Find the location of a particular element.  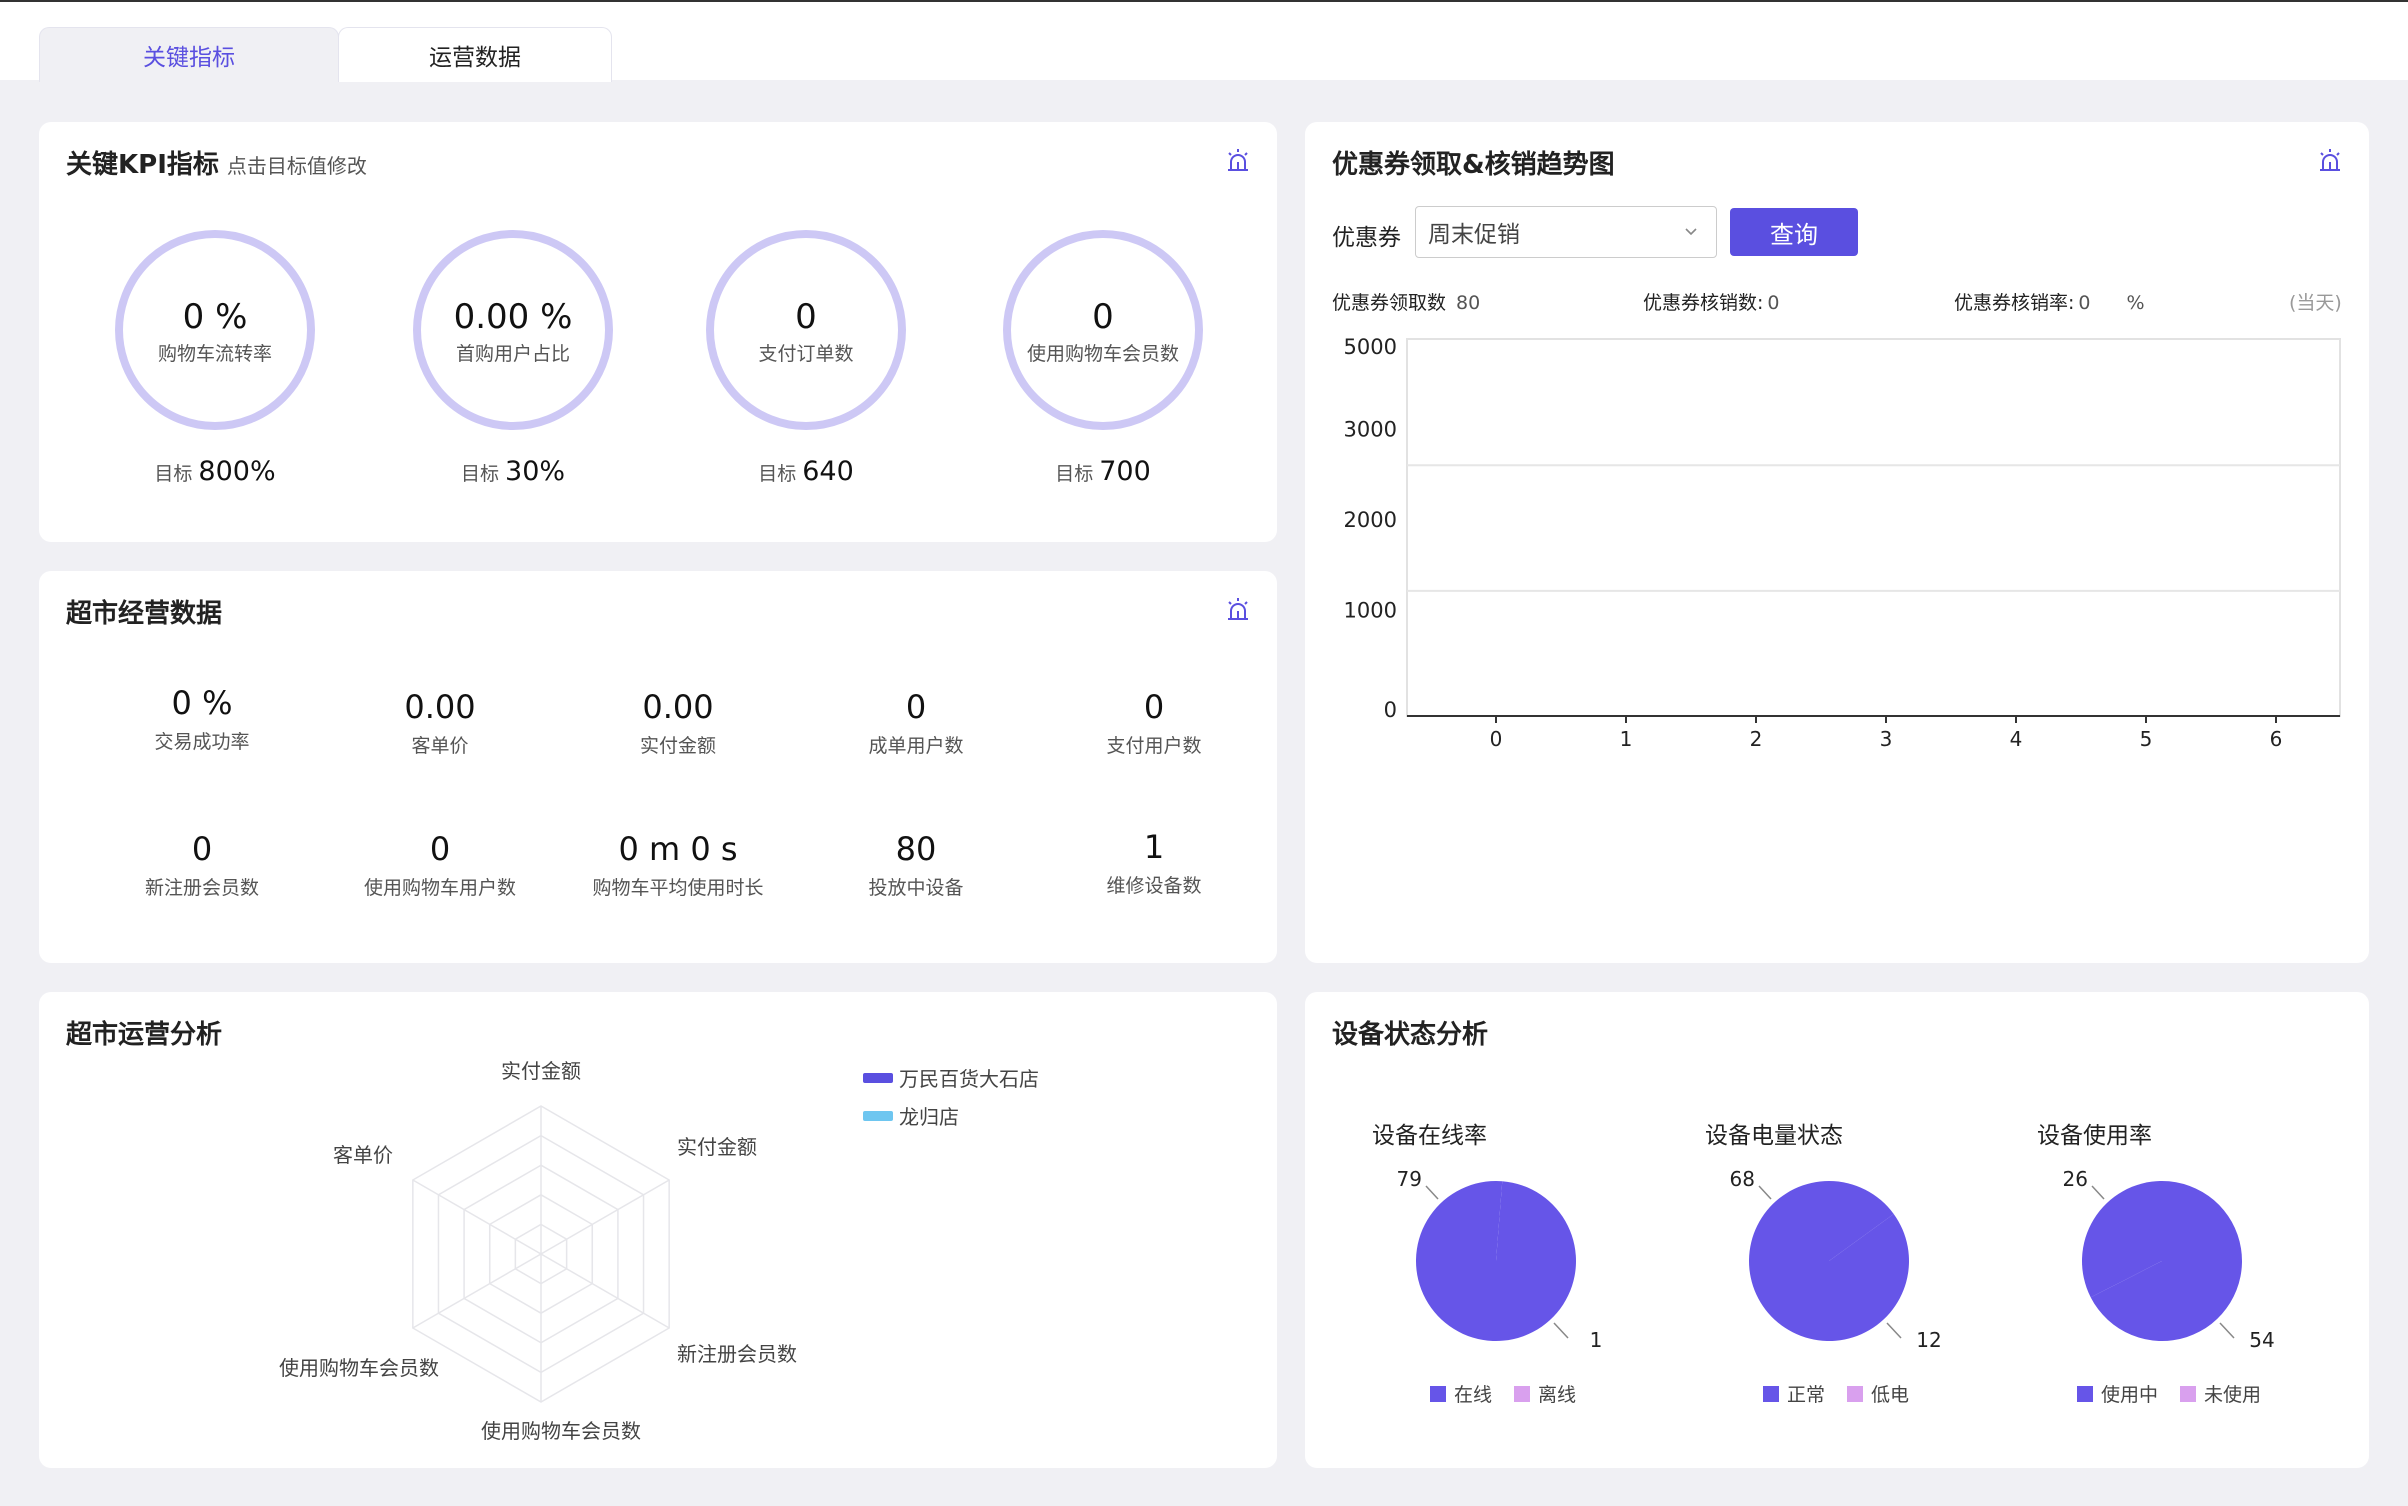

pie-slice-primary is located at coordinates (1495, 1261).